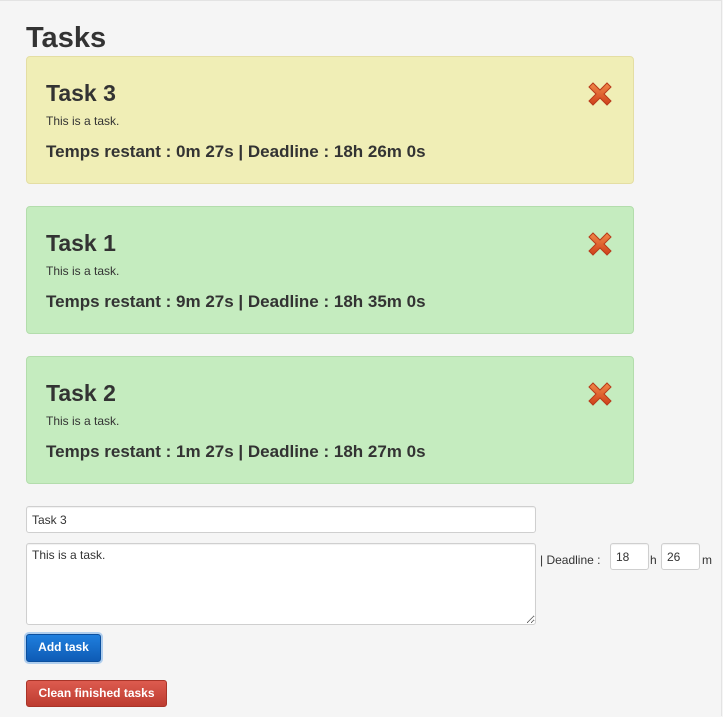 This screenshot has width=723, height=717. I want to click on page-title: Tasks, so click(66, 38).